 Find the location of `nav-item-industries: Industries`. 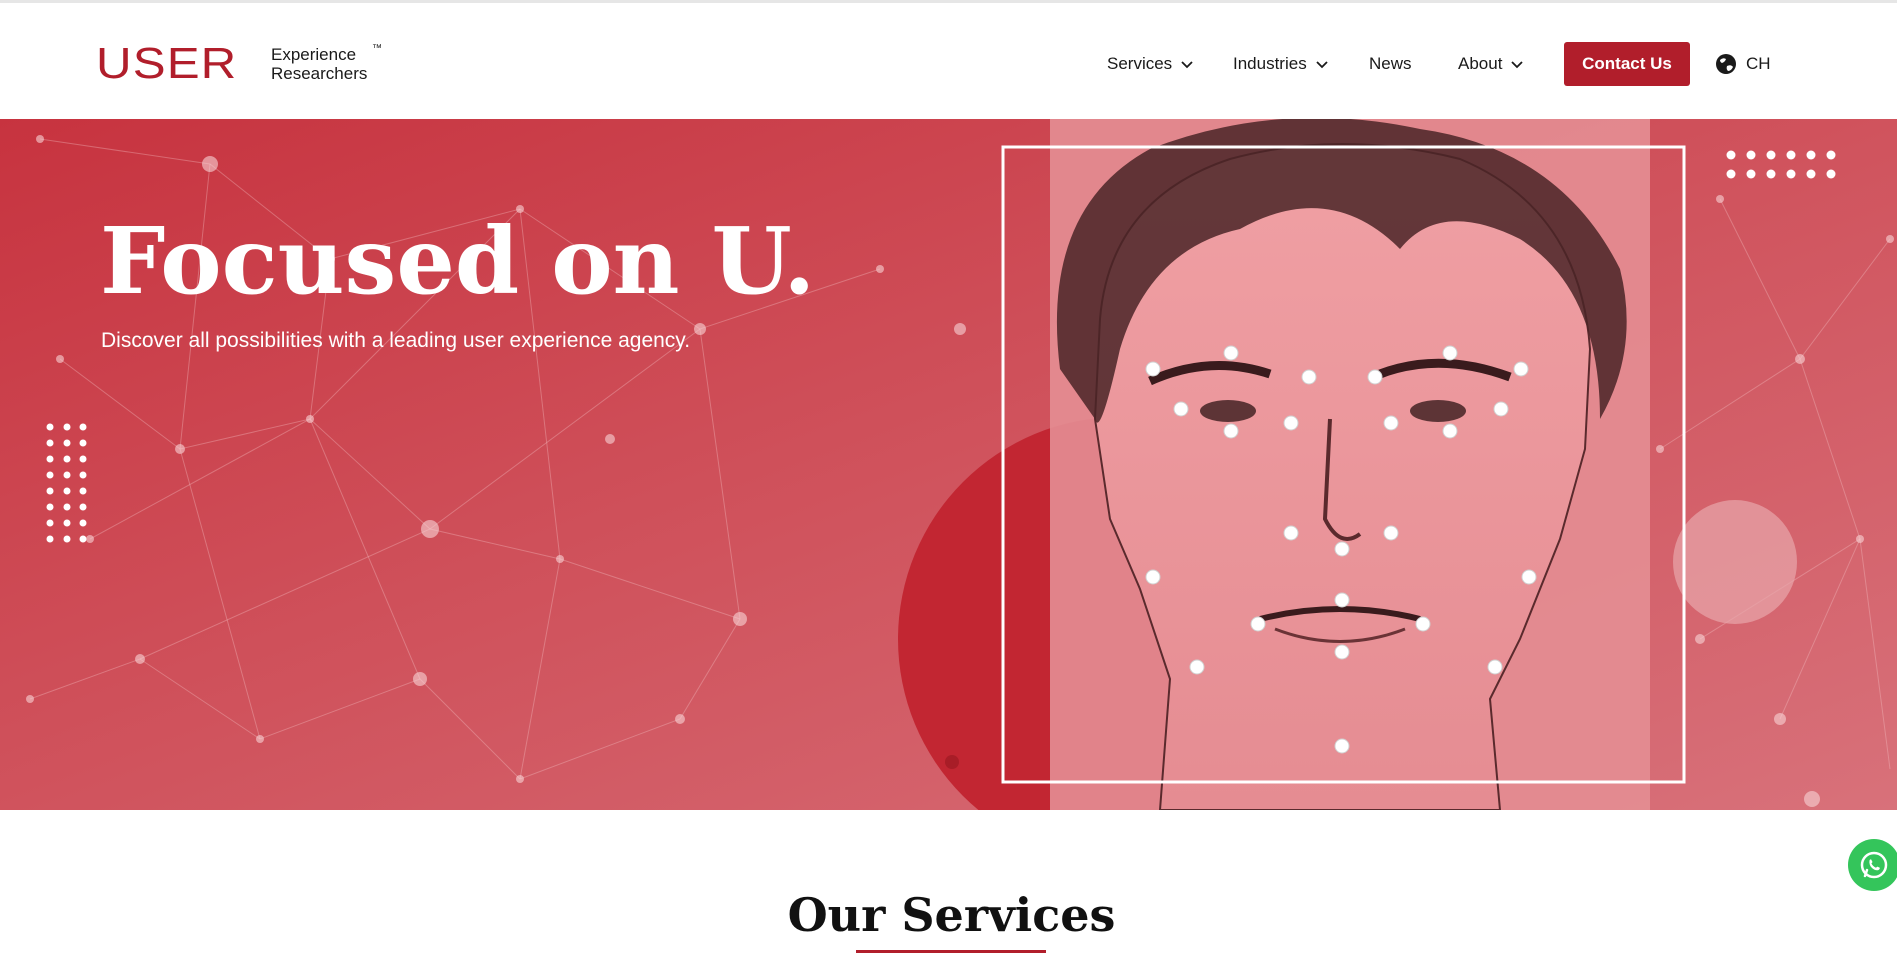

nav-item-industries: Industries is located at coordinates (1281, 64).